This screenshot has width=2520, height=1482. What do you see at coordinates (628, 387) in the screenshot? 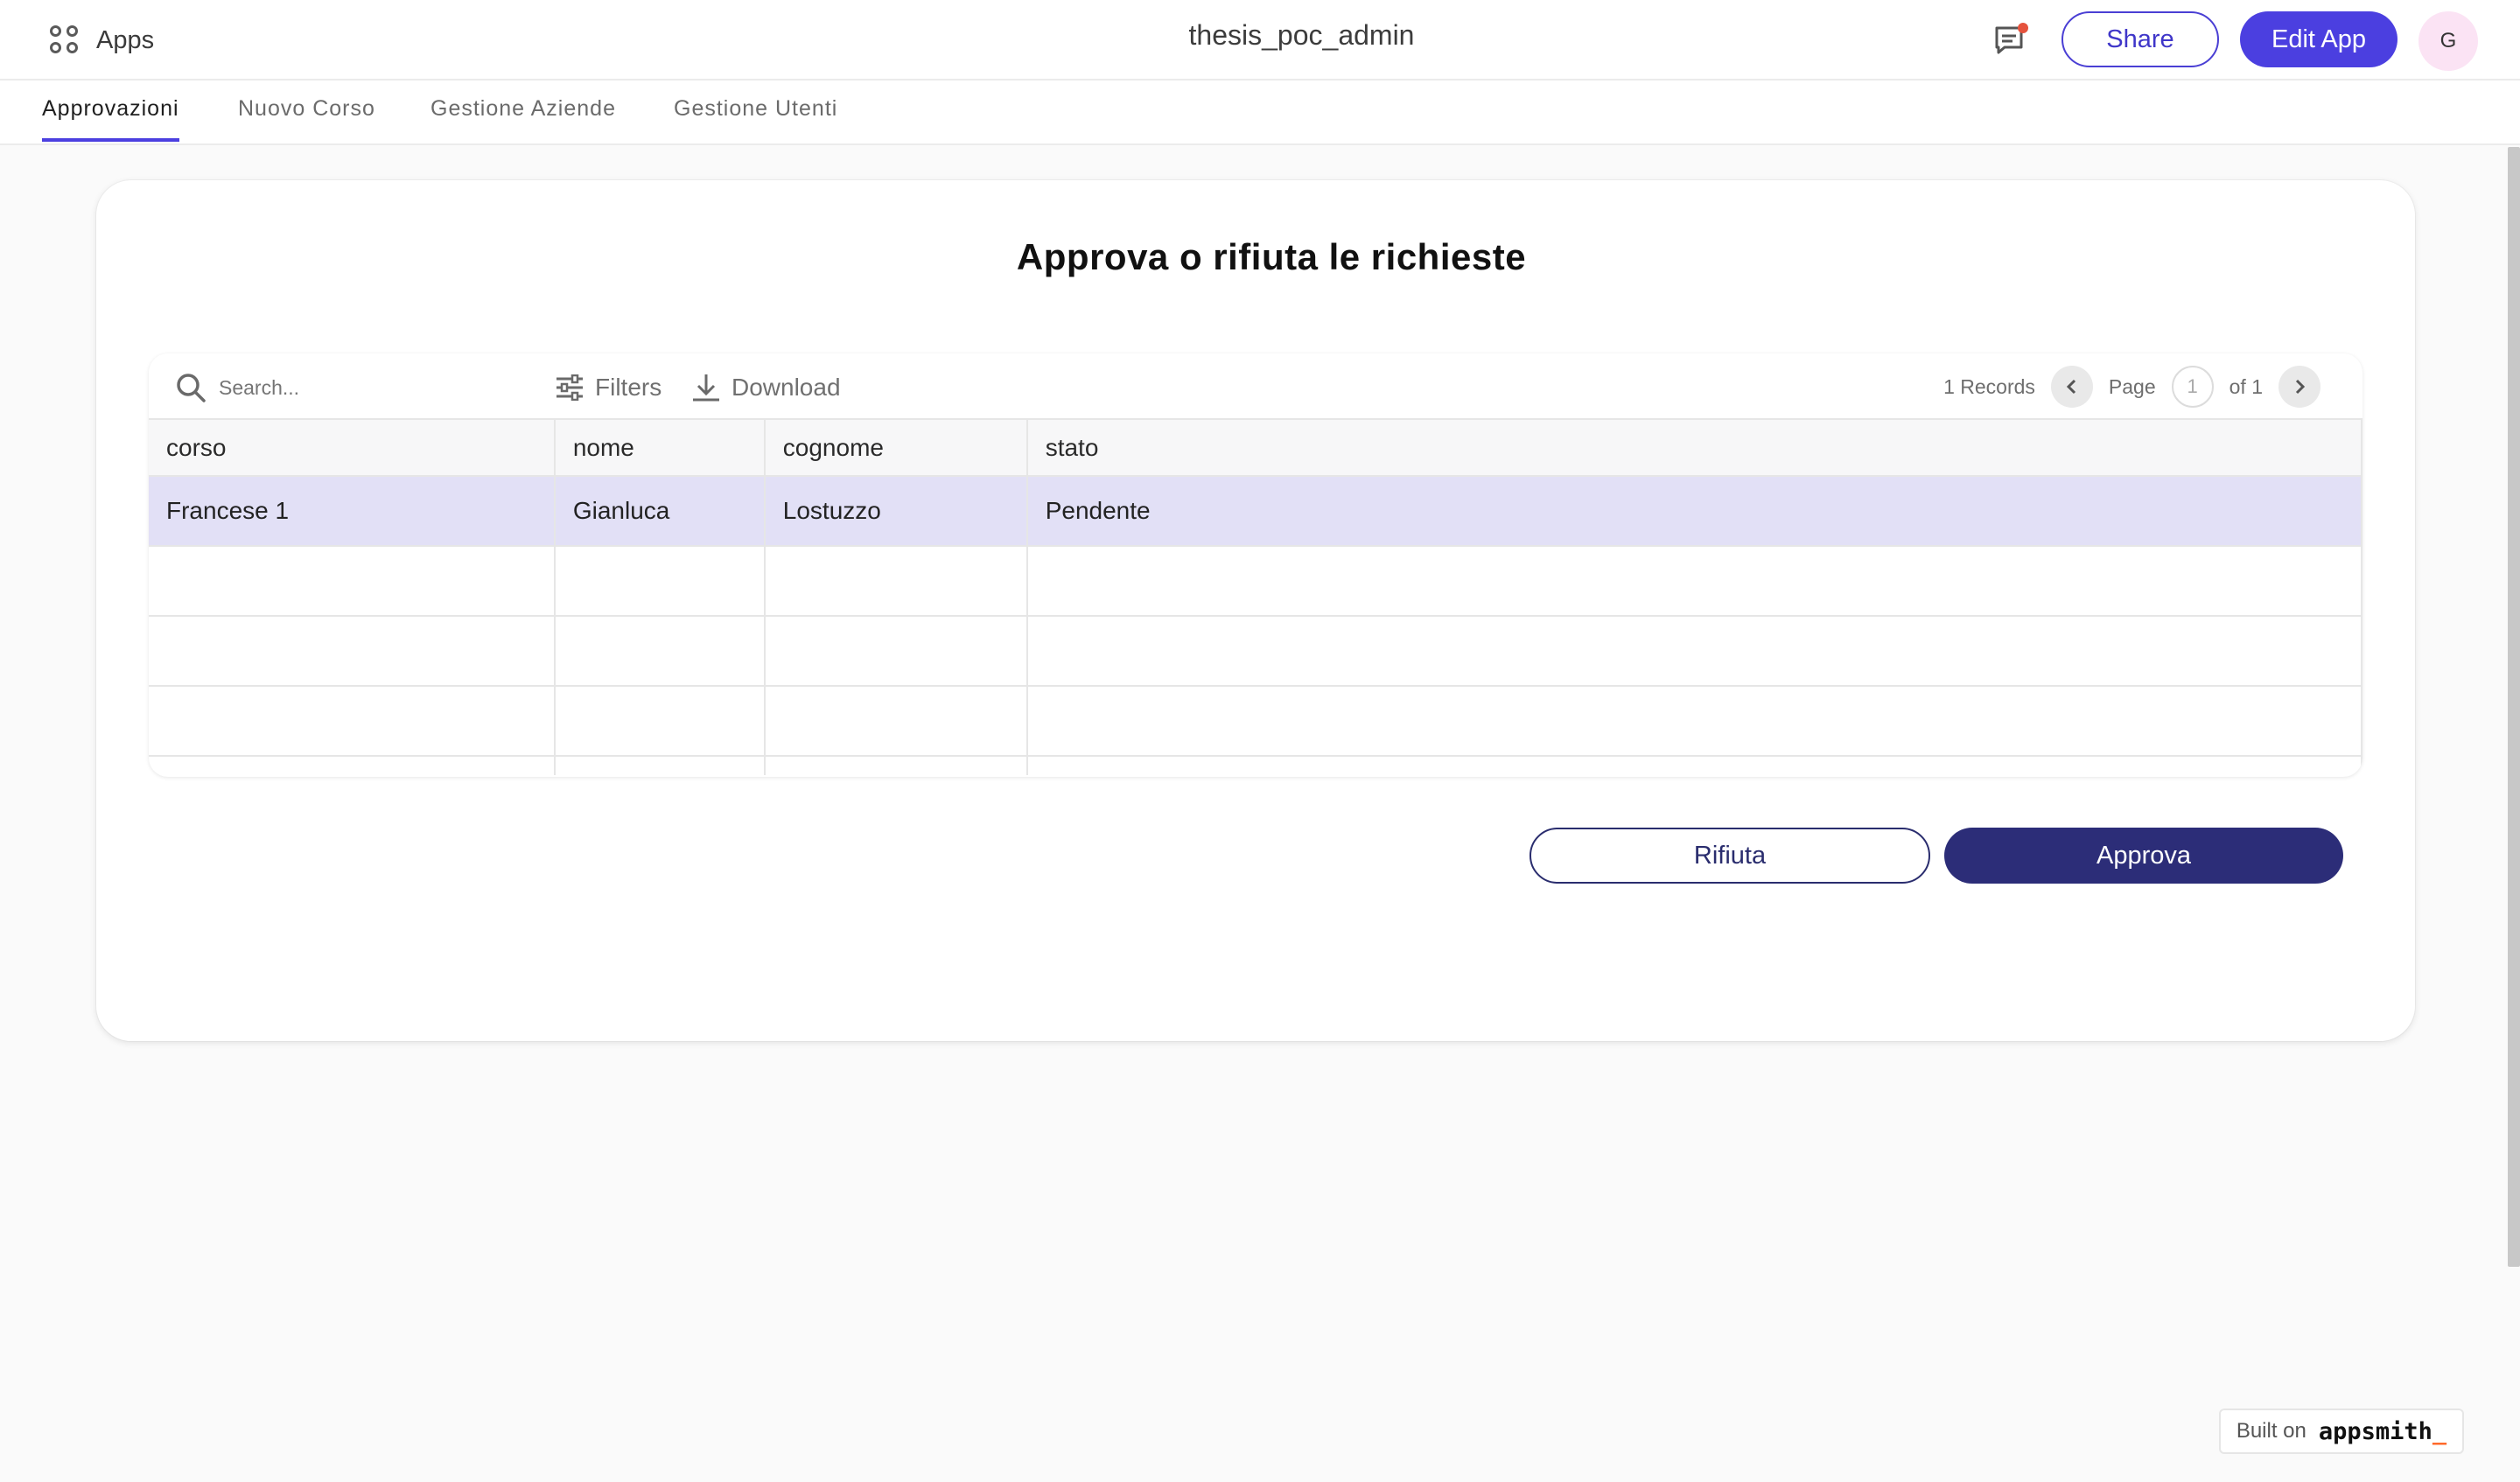
I see `filters-label: Filters` at bounding box center [628, 387].